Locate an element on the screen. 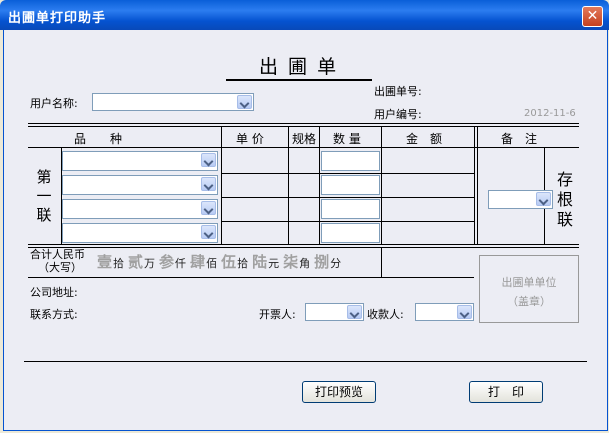  header-variety: 品 种 is located at coordinates (98, 139).